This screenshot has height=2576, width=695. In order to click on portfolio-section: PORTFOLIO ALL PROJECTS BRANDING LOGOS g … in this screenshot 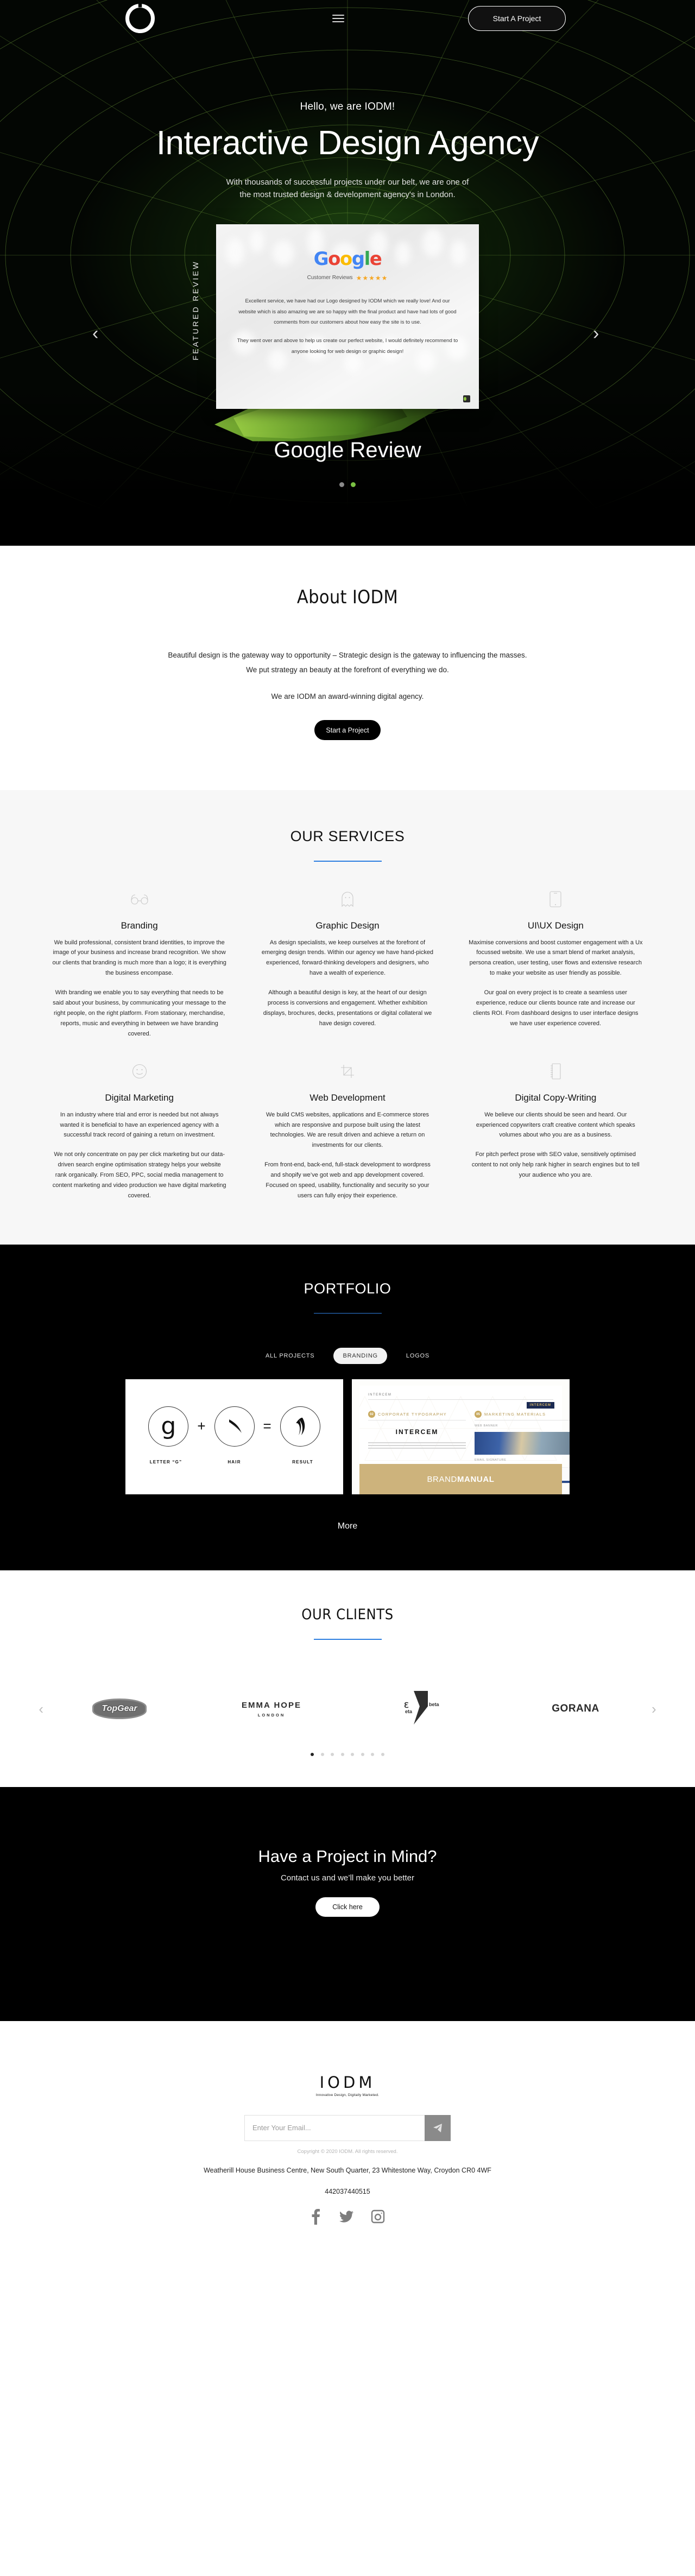, I will do `click(347, 1408)`.